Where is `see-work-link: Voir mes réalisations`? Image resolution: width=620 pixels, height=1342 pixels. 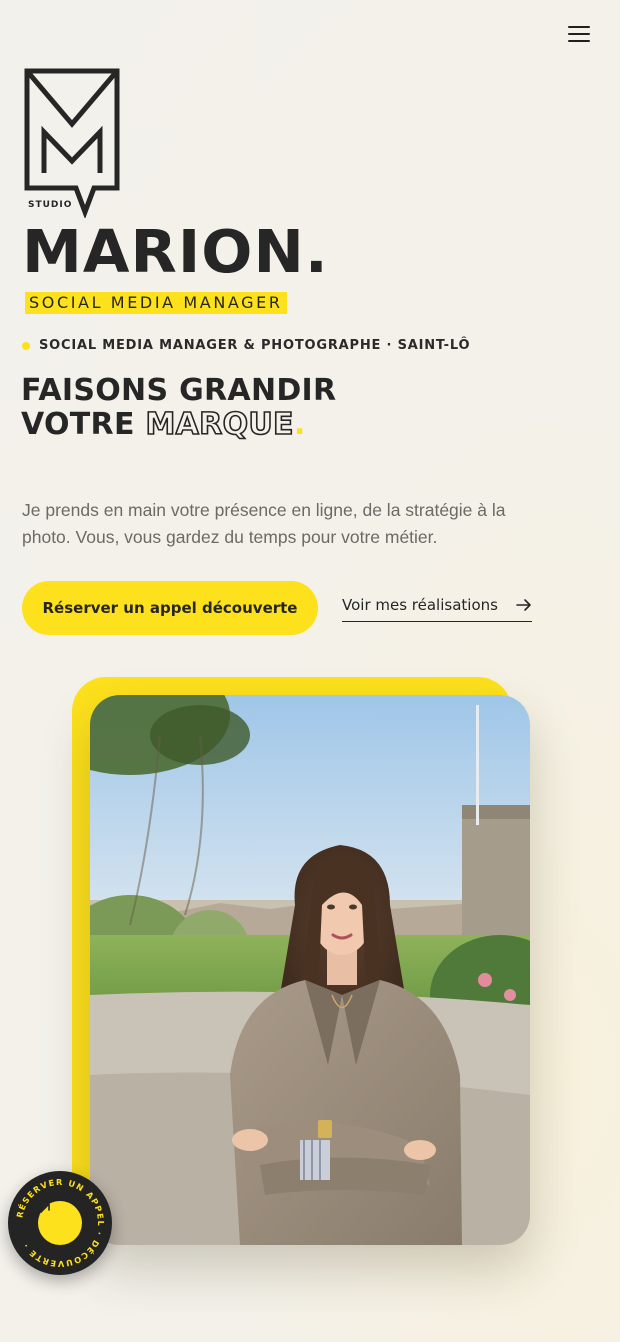 see-work-link: Voir mes réalisations is located at coordinates (437, 608).